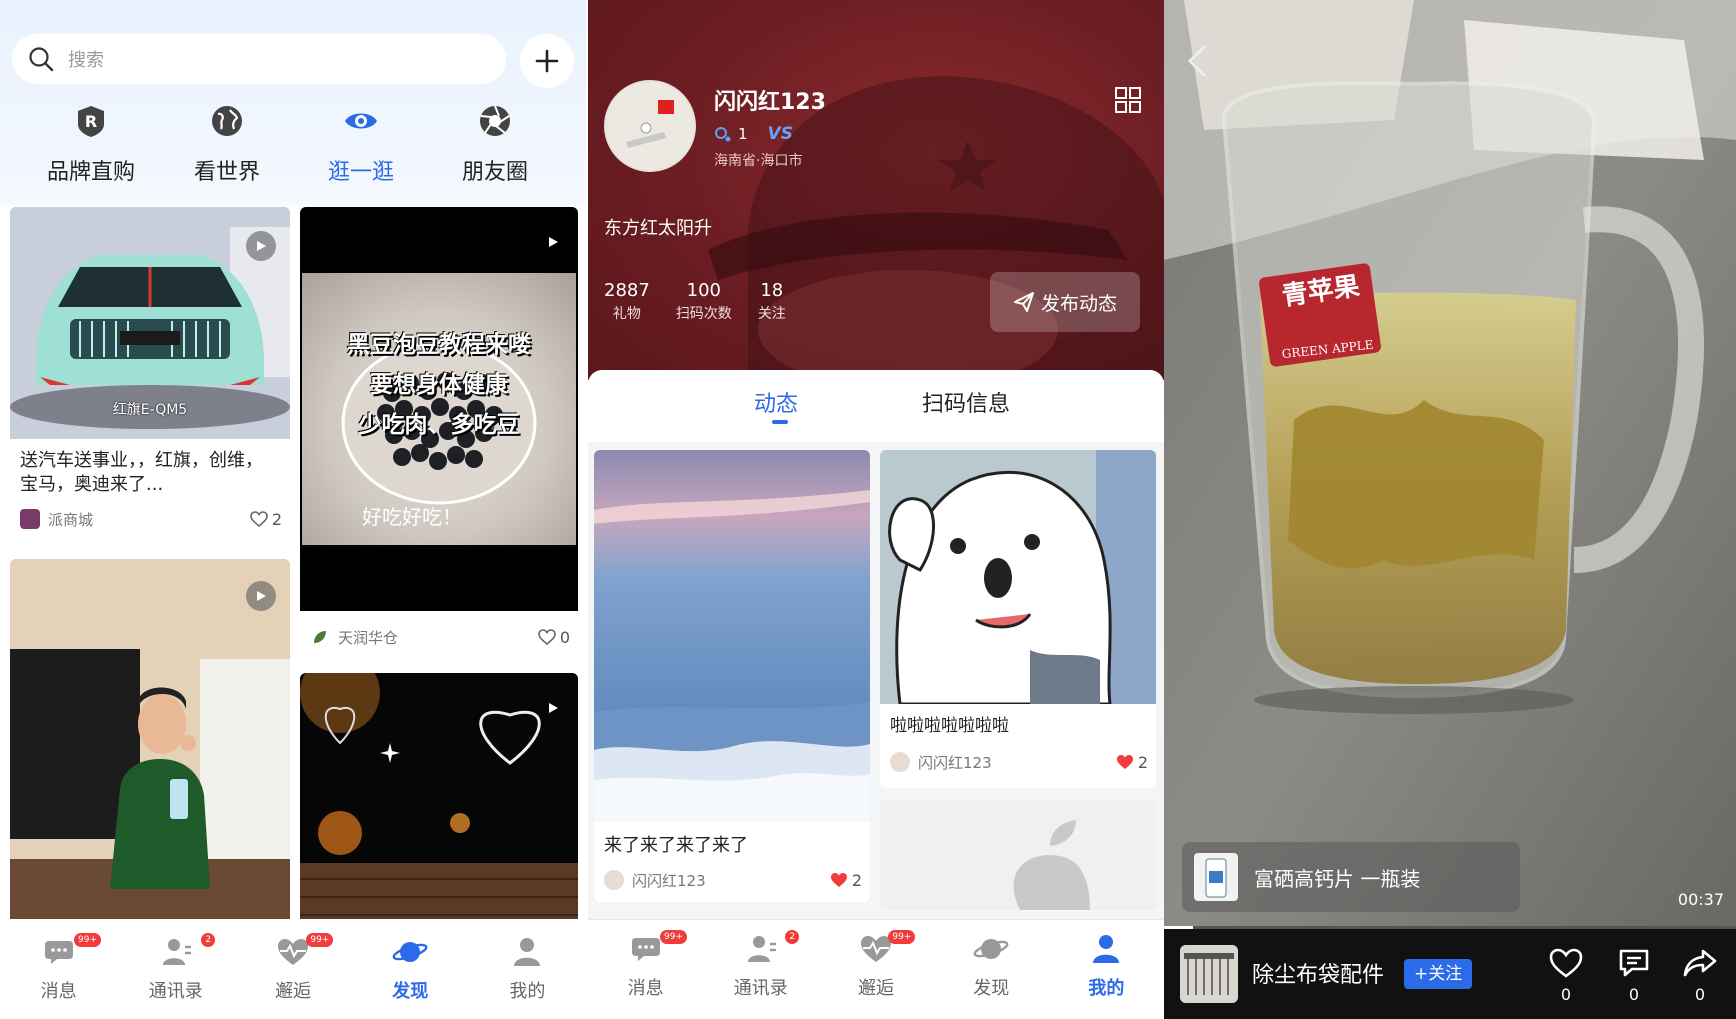  Describe the element at coordinates (259, 59) in the screenshot. I see `search-input: 搜索` at that location.